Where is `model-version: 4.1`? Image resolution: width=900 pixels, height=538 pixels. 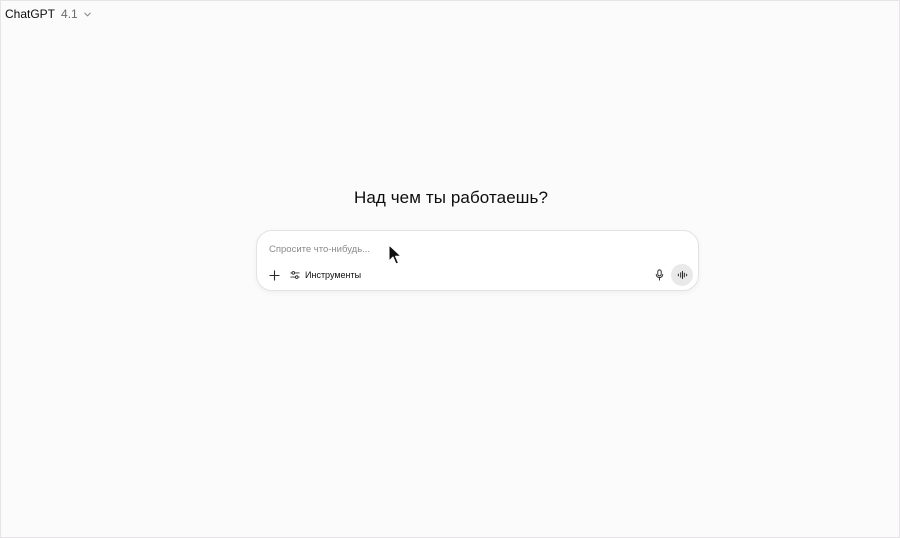 model-version: 4.1 is located at coordinates (69, 14).